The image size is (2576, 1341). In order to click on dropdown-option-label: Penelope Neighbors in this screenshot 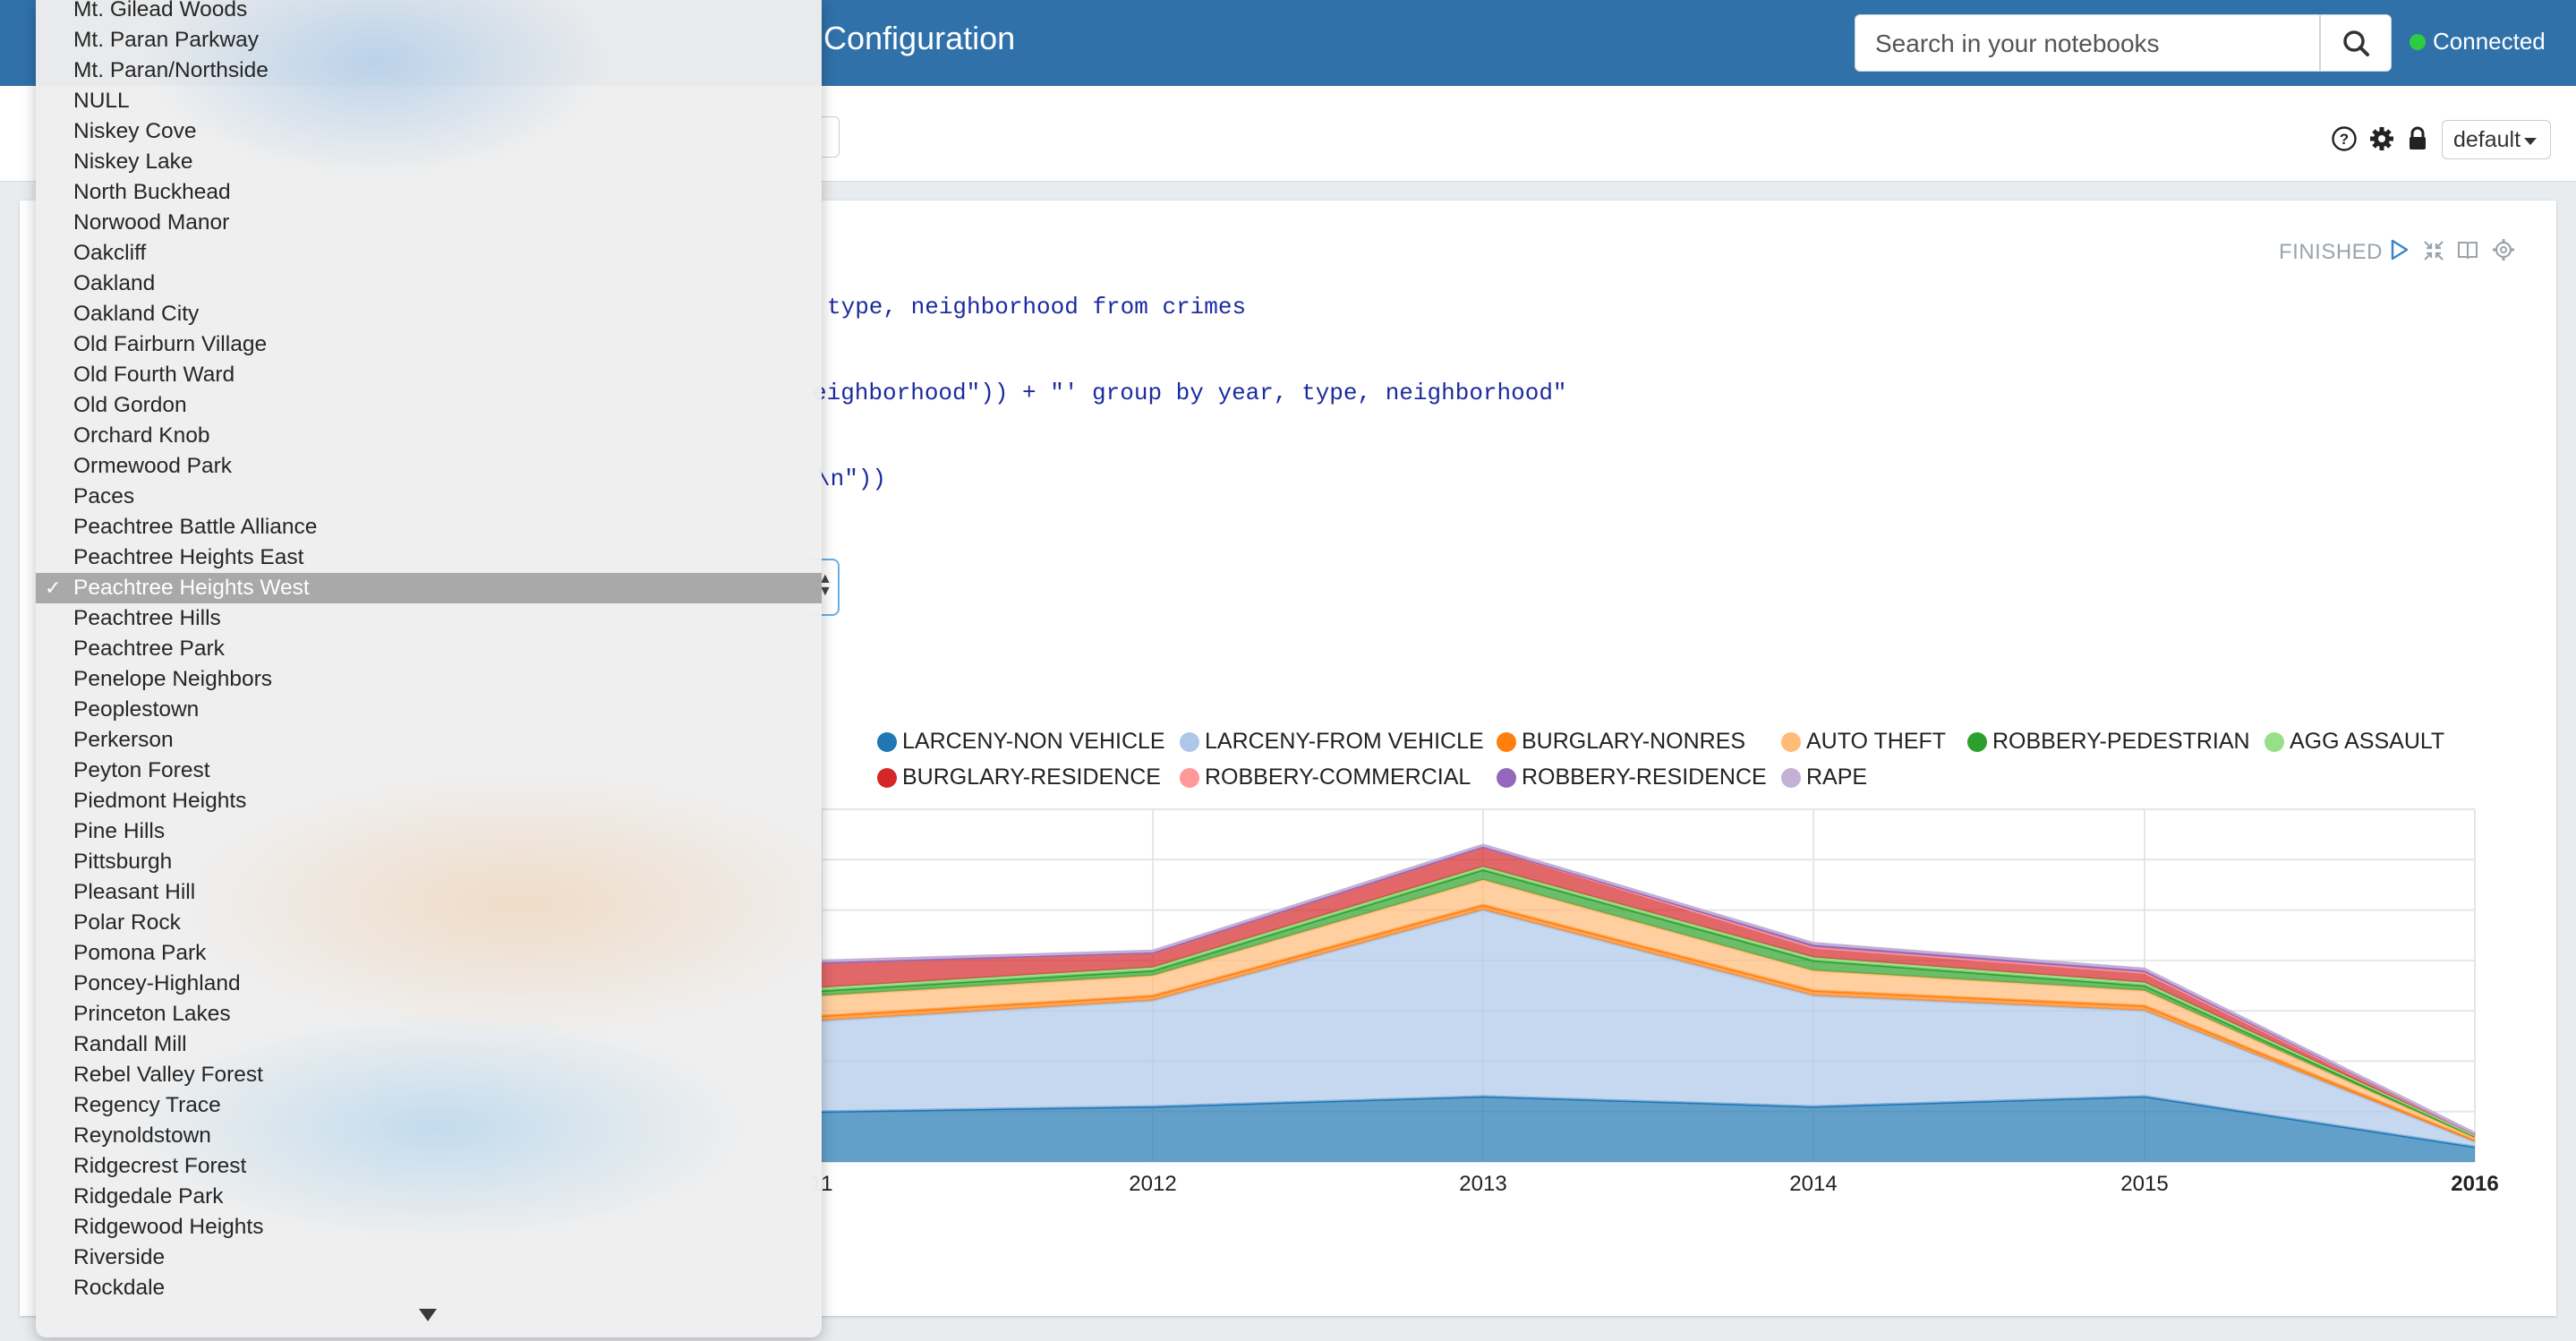, I will do `click(173, 679)`.